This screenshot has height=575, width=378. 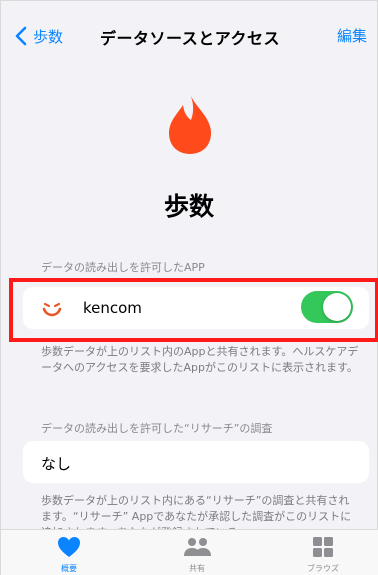 I want to click on tab-bar: 概要 共有 ブラウズ, so click(x=189, y=552).